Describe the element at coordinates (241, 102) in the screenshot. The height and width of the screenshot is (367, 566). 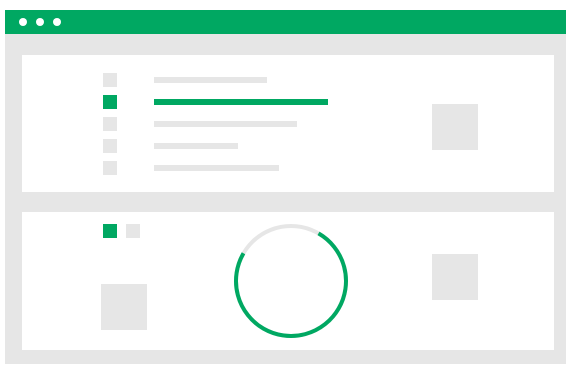
I see `list-item-selected` at that location.